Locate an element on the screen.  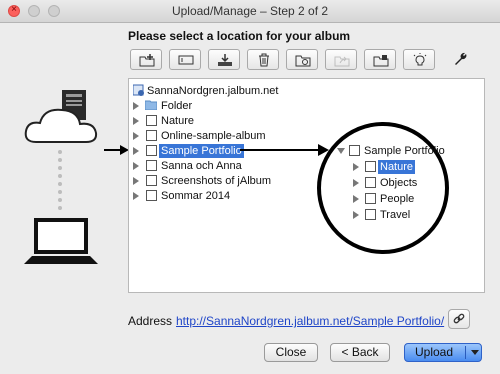
laptop-icon is located at coordinates (61, 241).